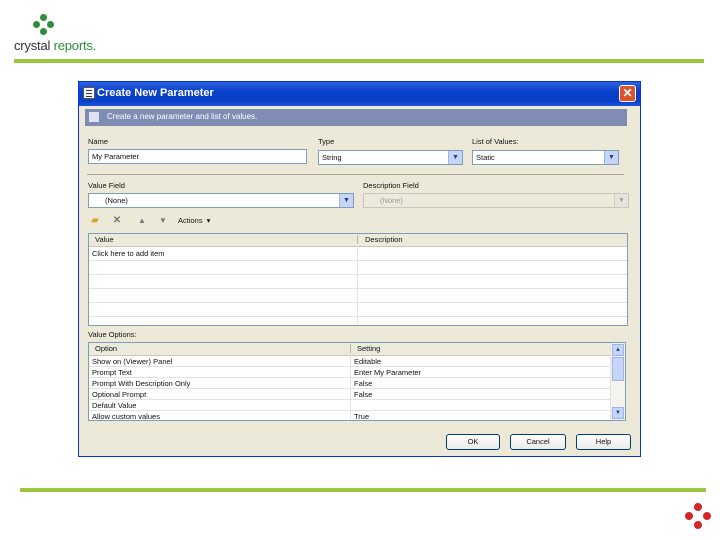 The image size is (720, 540). I want to click on separator, so click(355, 174).